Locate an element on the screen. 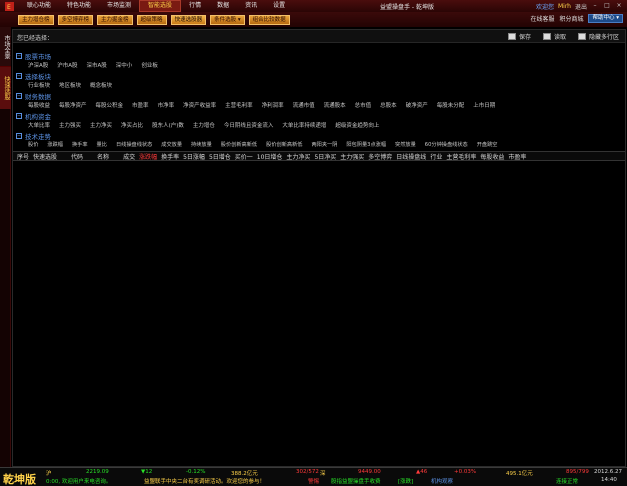 This screenshot has width=627, height=486. filter-item: 概念板块 is located at coordinates (101, 85).